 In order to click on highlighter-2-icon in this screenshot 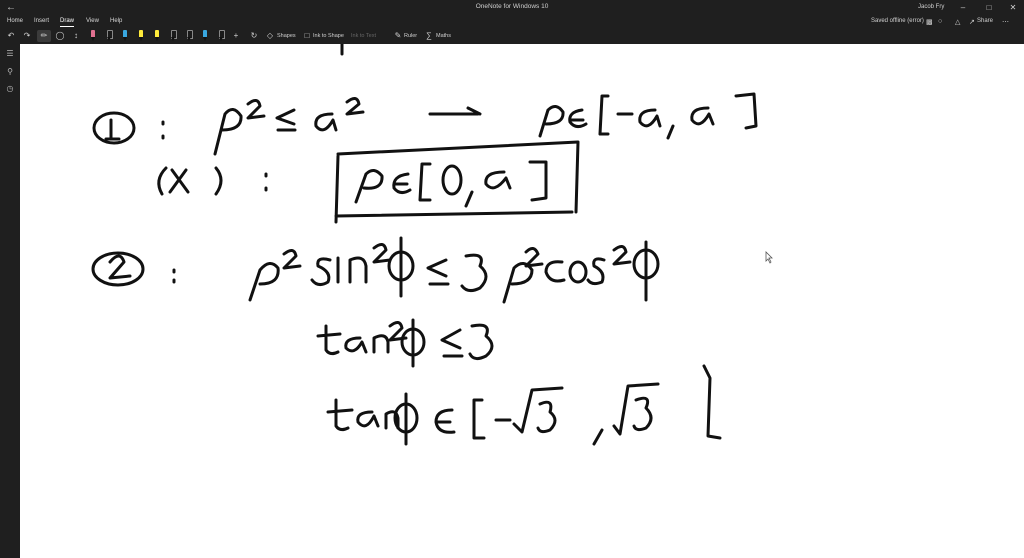, I will do `click(157, 36)`.